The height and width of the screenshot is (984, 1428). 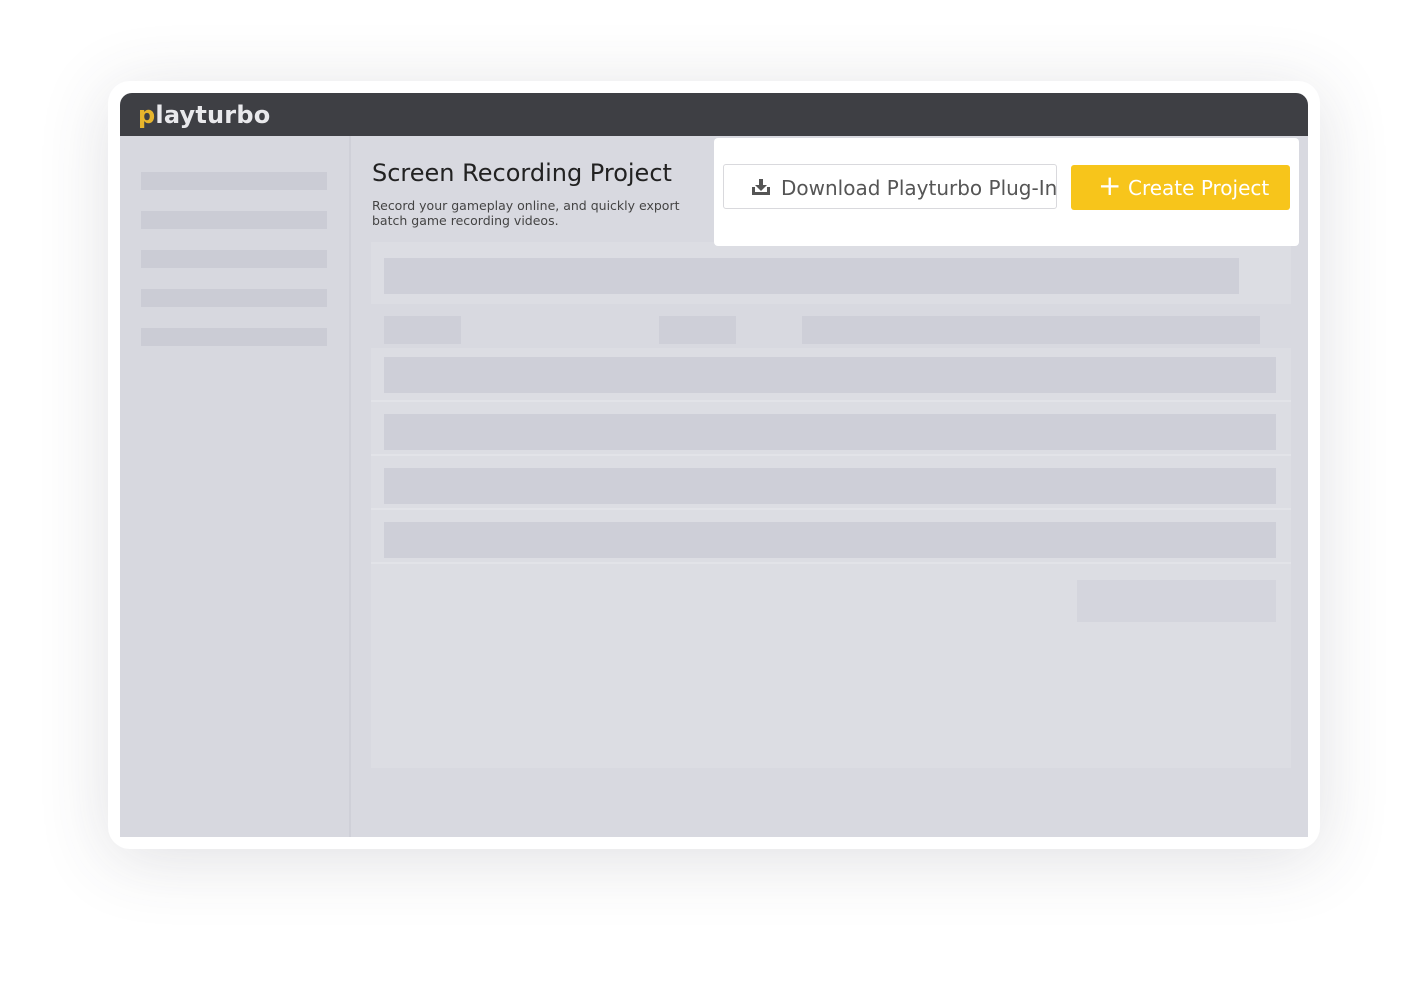 I want to click on download-tray-icon, so click(x=761, y=187).